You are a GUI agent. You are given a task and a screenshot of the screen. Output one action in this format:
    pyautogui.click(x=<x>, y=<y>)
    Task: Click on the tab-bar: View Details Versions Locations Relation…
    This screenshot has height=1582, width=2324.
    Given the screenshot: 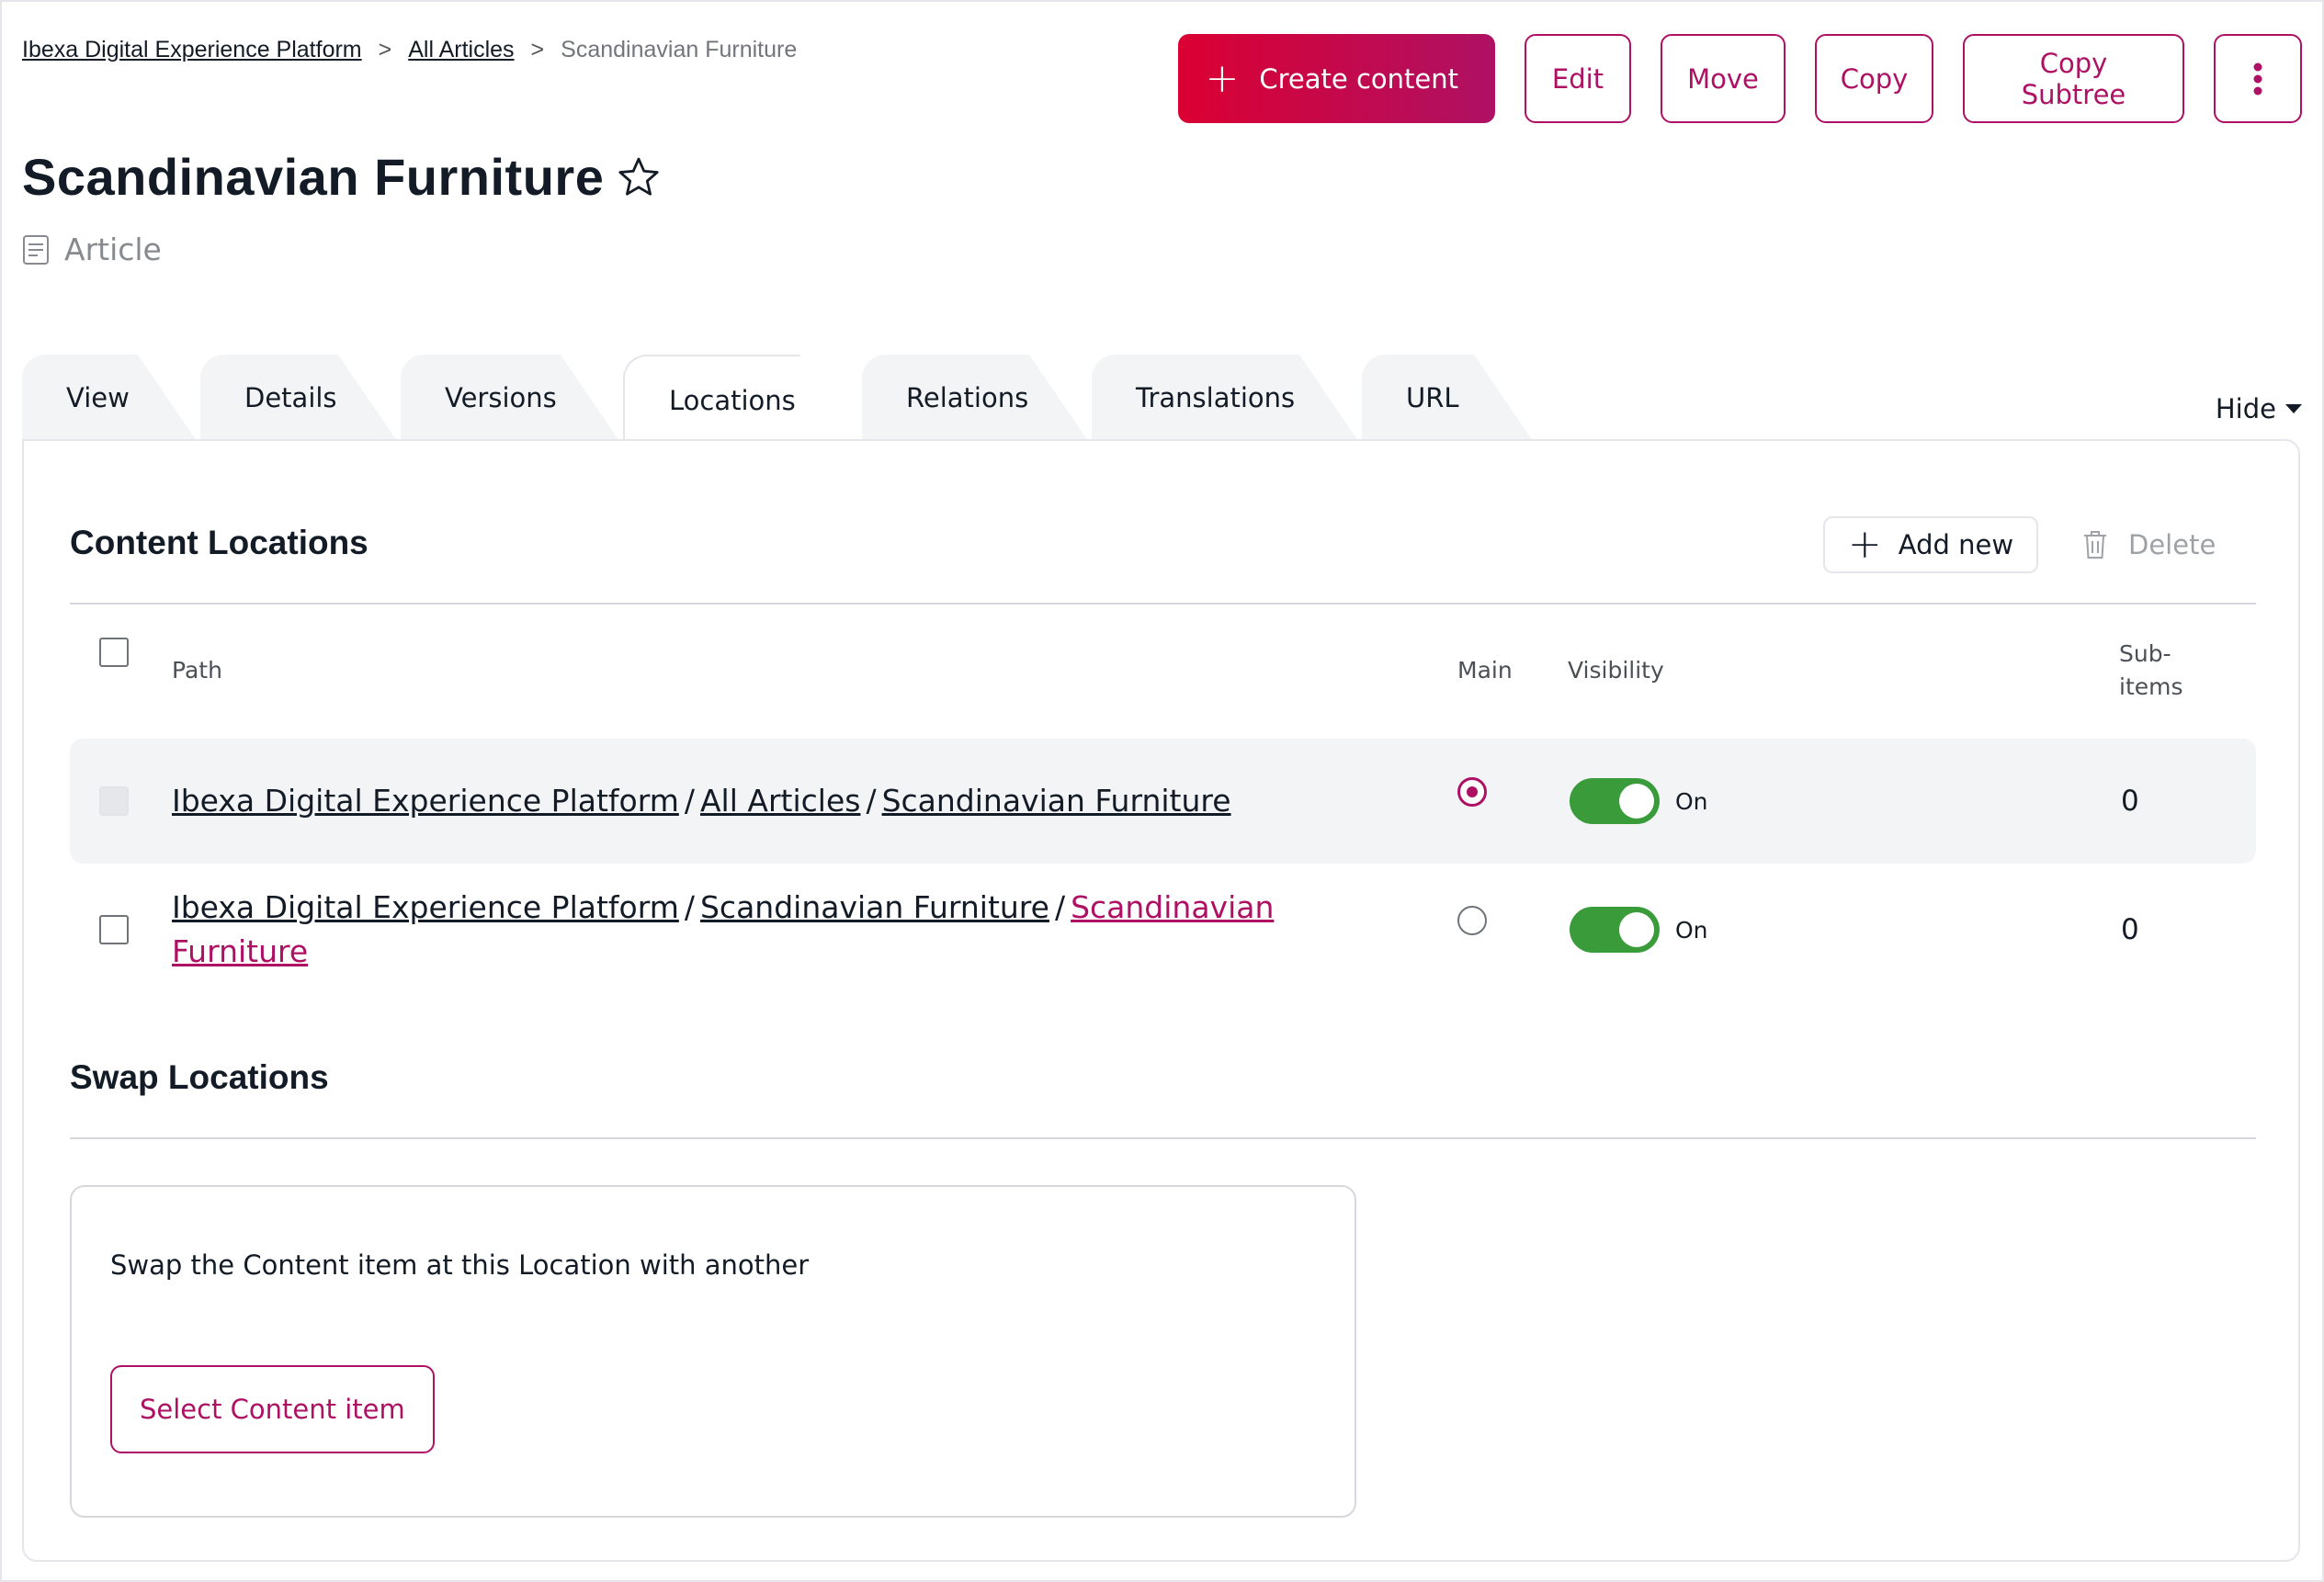 What is the action you would take?
    pyautogui.click(x=779, y=399)
    